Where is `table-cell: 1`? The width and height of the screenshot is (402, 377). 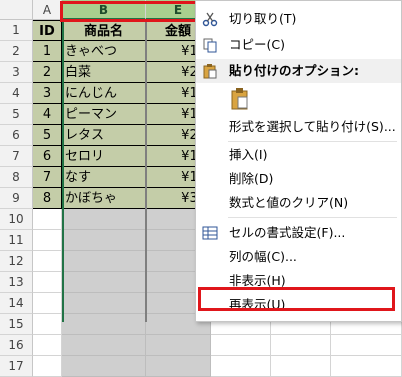
table-cell: 1 is located at coordinates (47, 51).